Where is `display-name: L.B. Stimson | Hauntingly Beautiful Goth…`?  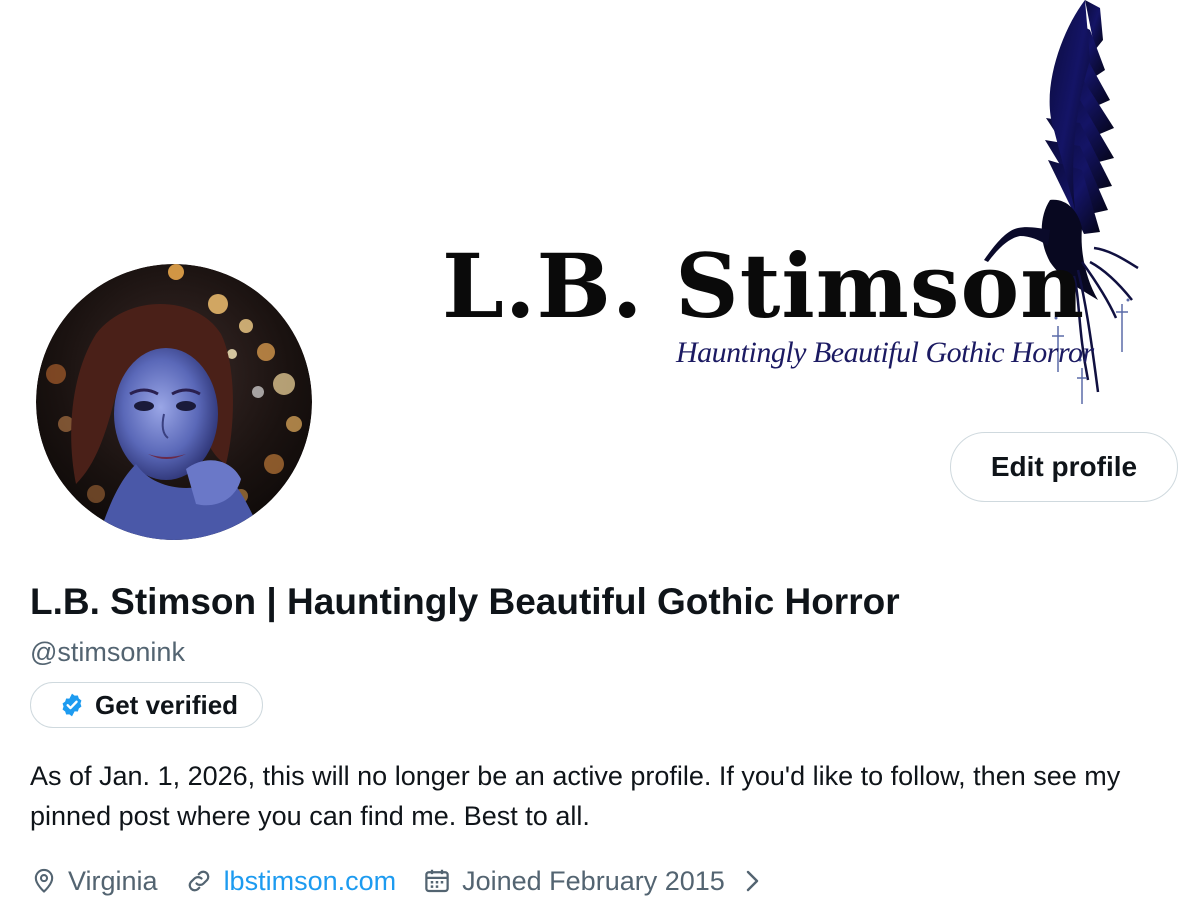
display-name: L.B. Stimson | Hauntingly Beautiful Goth… is located at coordinates (465, 601).